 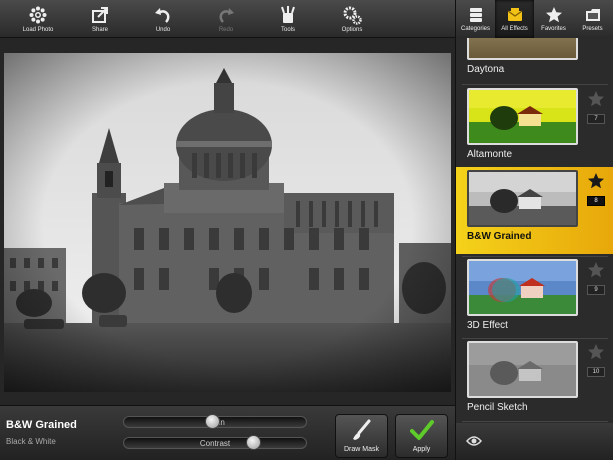 I want to click on effect-item-bw-grained: B&W Grained 8, so click(x=534, y=210).